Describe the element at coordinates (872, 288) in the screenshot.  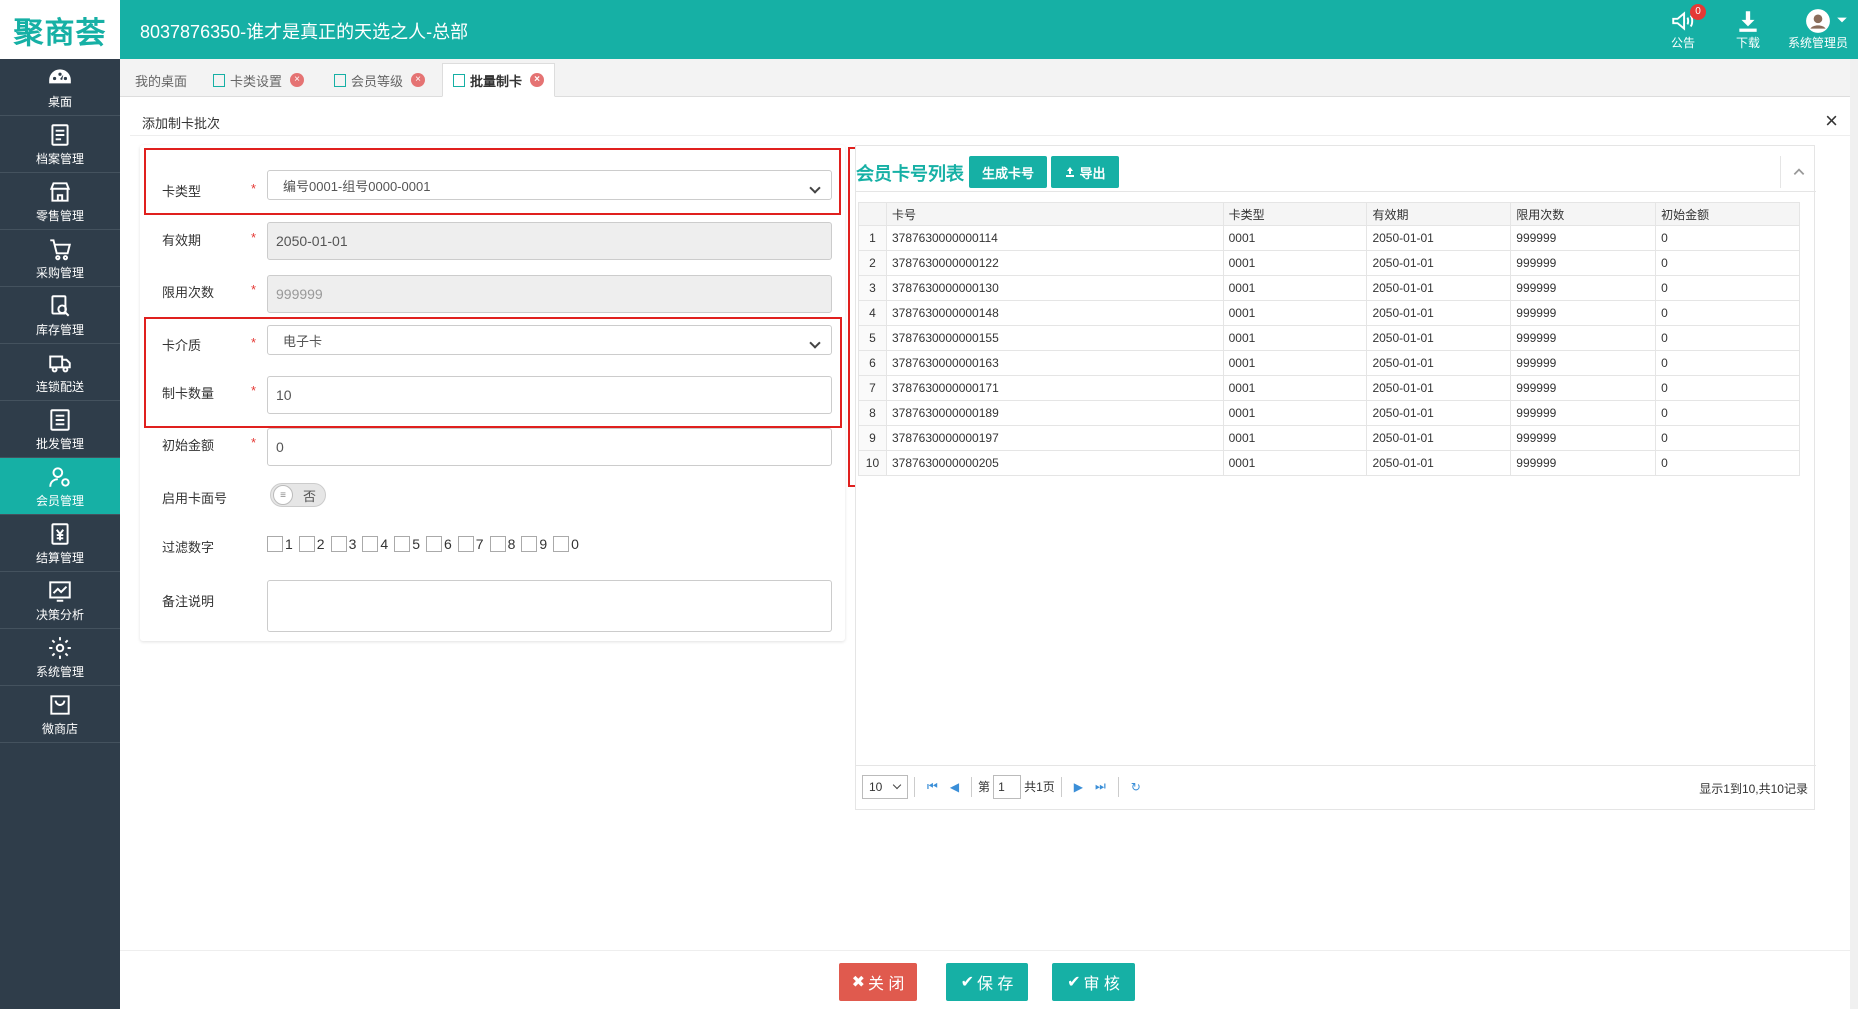
I see `row-number: 3` at that location.